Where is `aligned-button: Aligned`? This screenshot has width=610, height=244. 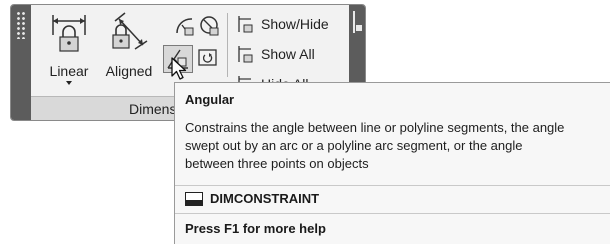 aligned-button: Aligned is located at coordinates (129, 45).